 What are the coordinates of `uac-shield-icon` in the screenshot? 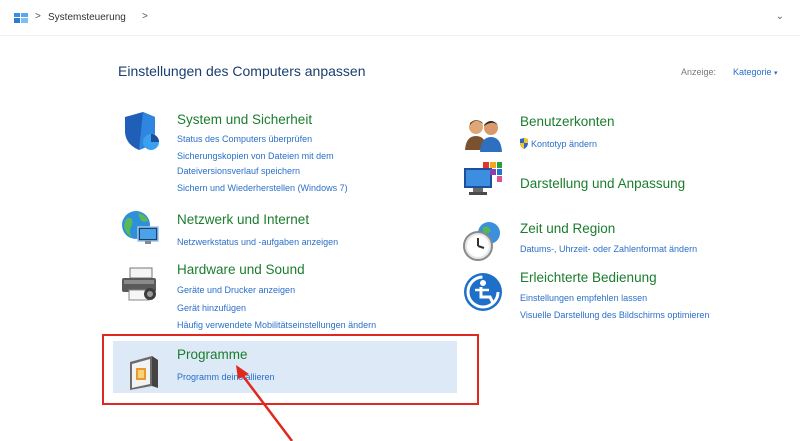 It's located at (524, 143).